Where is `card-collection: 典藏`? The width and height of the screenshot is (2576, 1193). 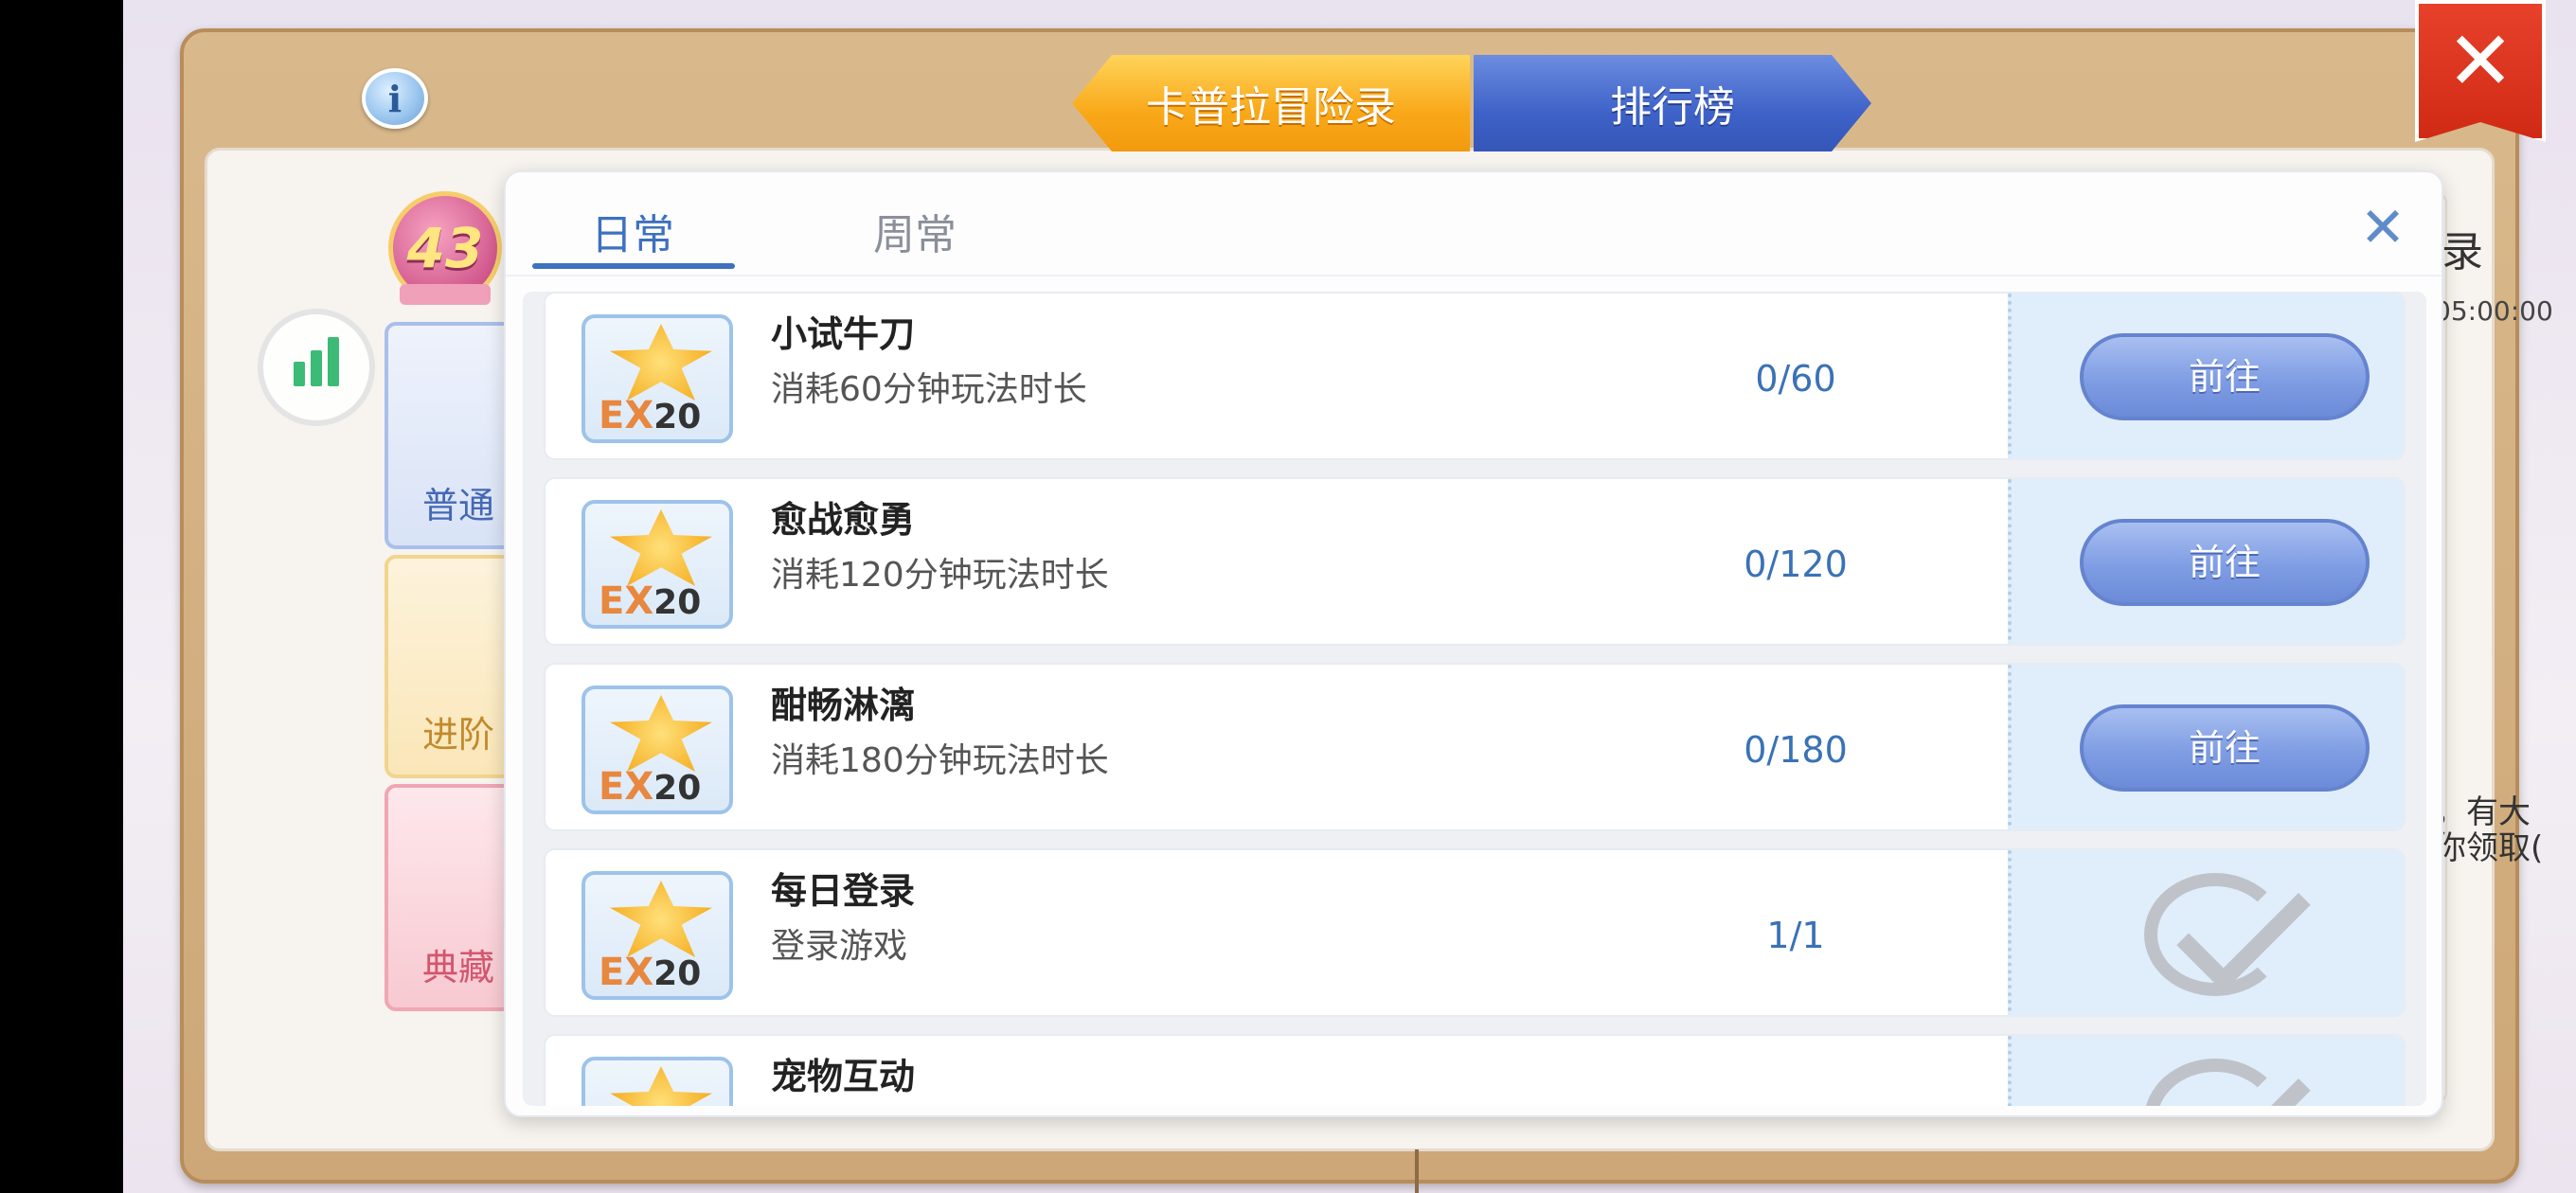
card-collection: 典藏 is located at coordinates (451, 897).